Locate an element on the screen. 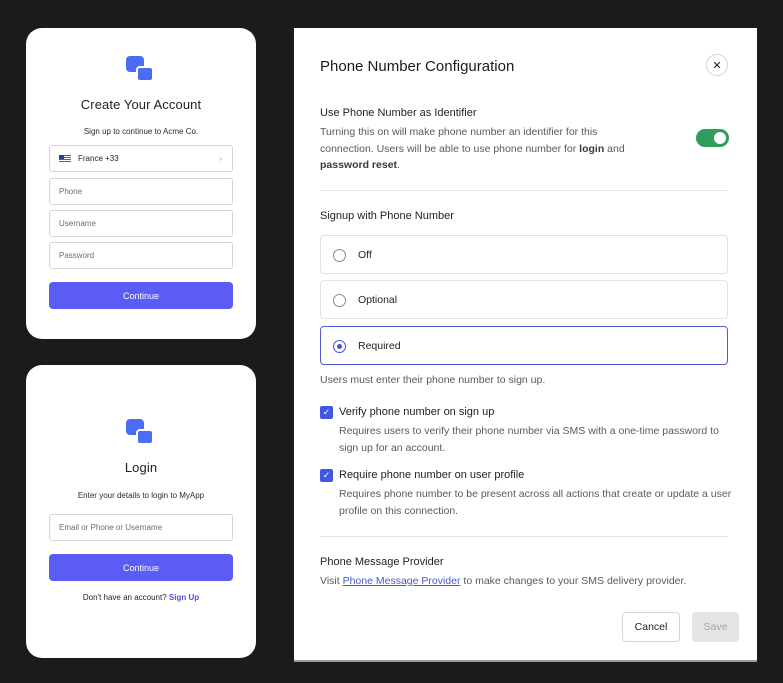  login-continue-button: Continue is located at coordinates (141, 567).